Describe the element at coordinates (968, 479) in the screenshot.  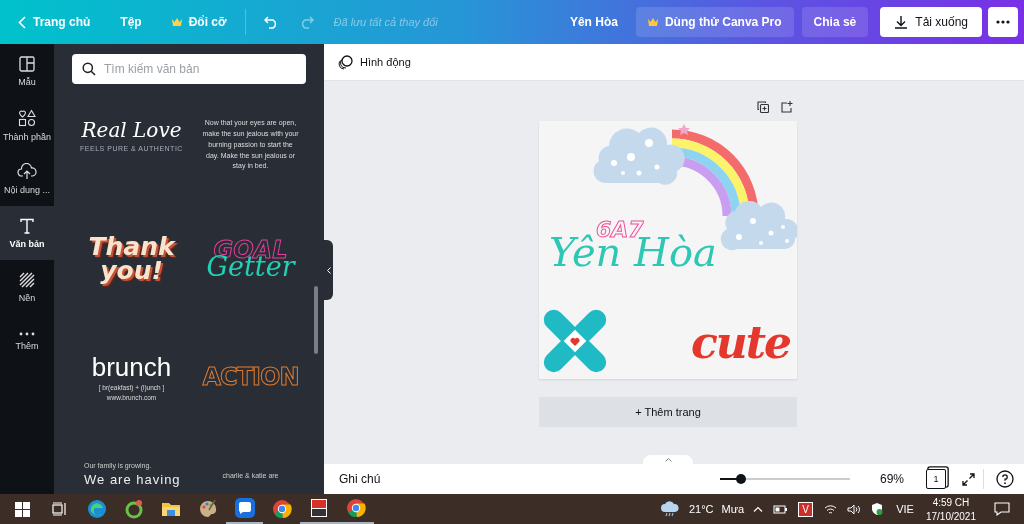
I see `fullscreen-icon` at that location.